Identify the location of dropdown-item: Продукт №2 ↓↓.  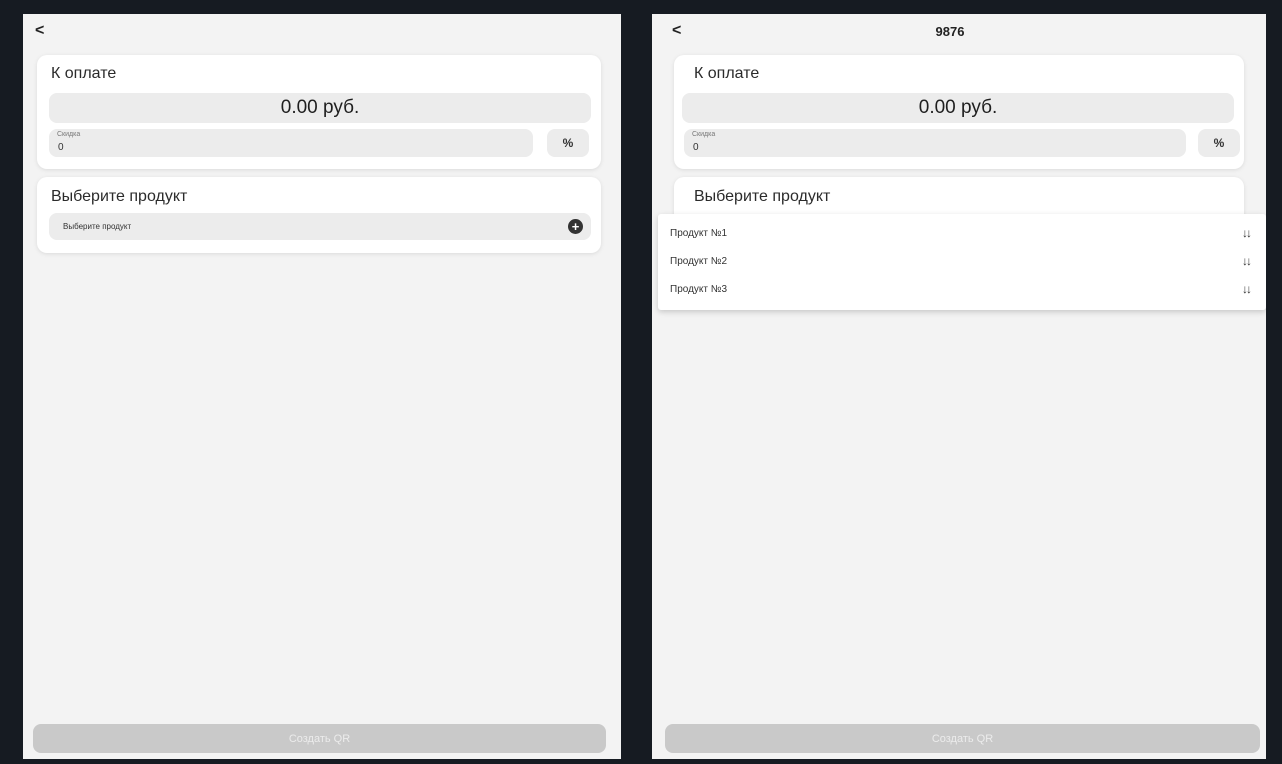
(962, 261).